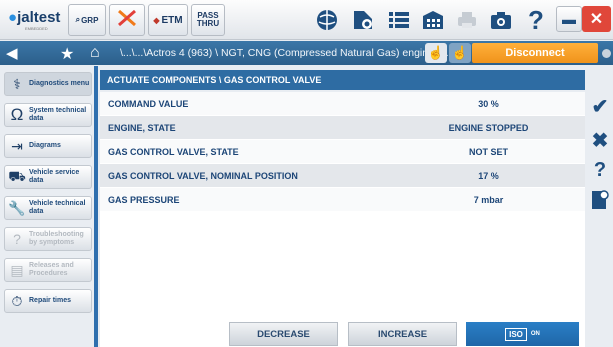 This screenshot has width=613, height=347. I want to click on close-button: ✕, so click(596, 19).